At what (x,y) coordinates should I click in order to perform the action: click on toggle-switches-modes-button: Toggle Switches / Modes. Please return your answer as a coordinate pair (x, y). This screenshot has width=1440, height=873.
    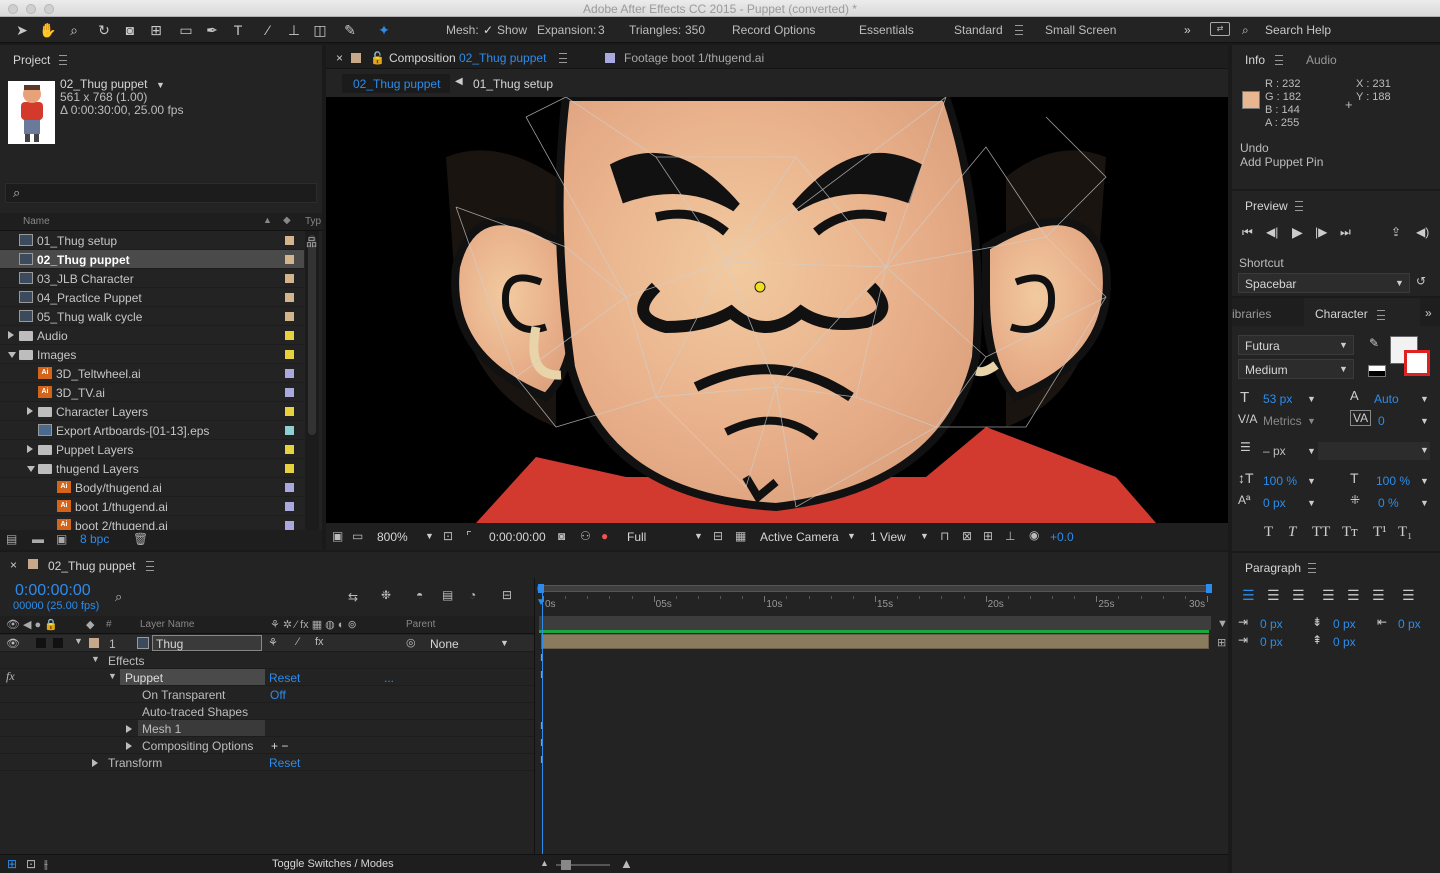
    Looking at the image, I should click on (333, 864).